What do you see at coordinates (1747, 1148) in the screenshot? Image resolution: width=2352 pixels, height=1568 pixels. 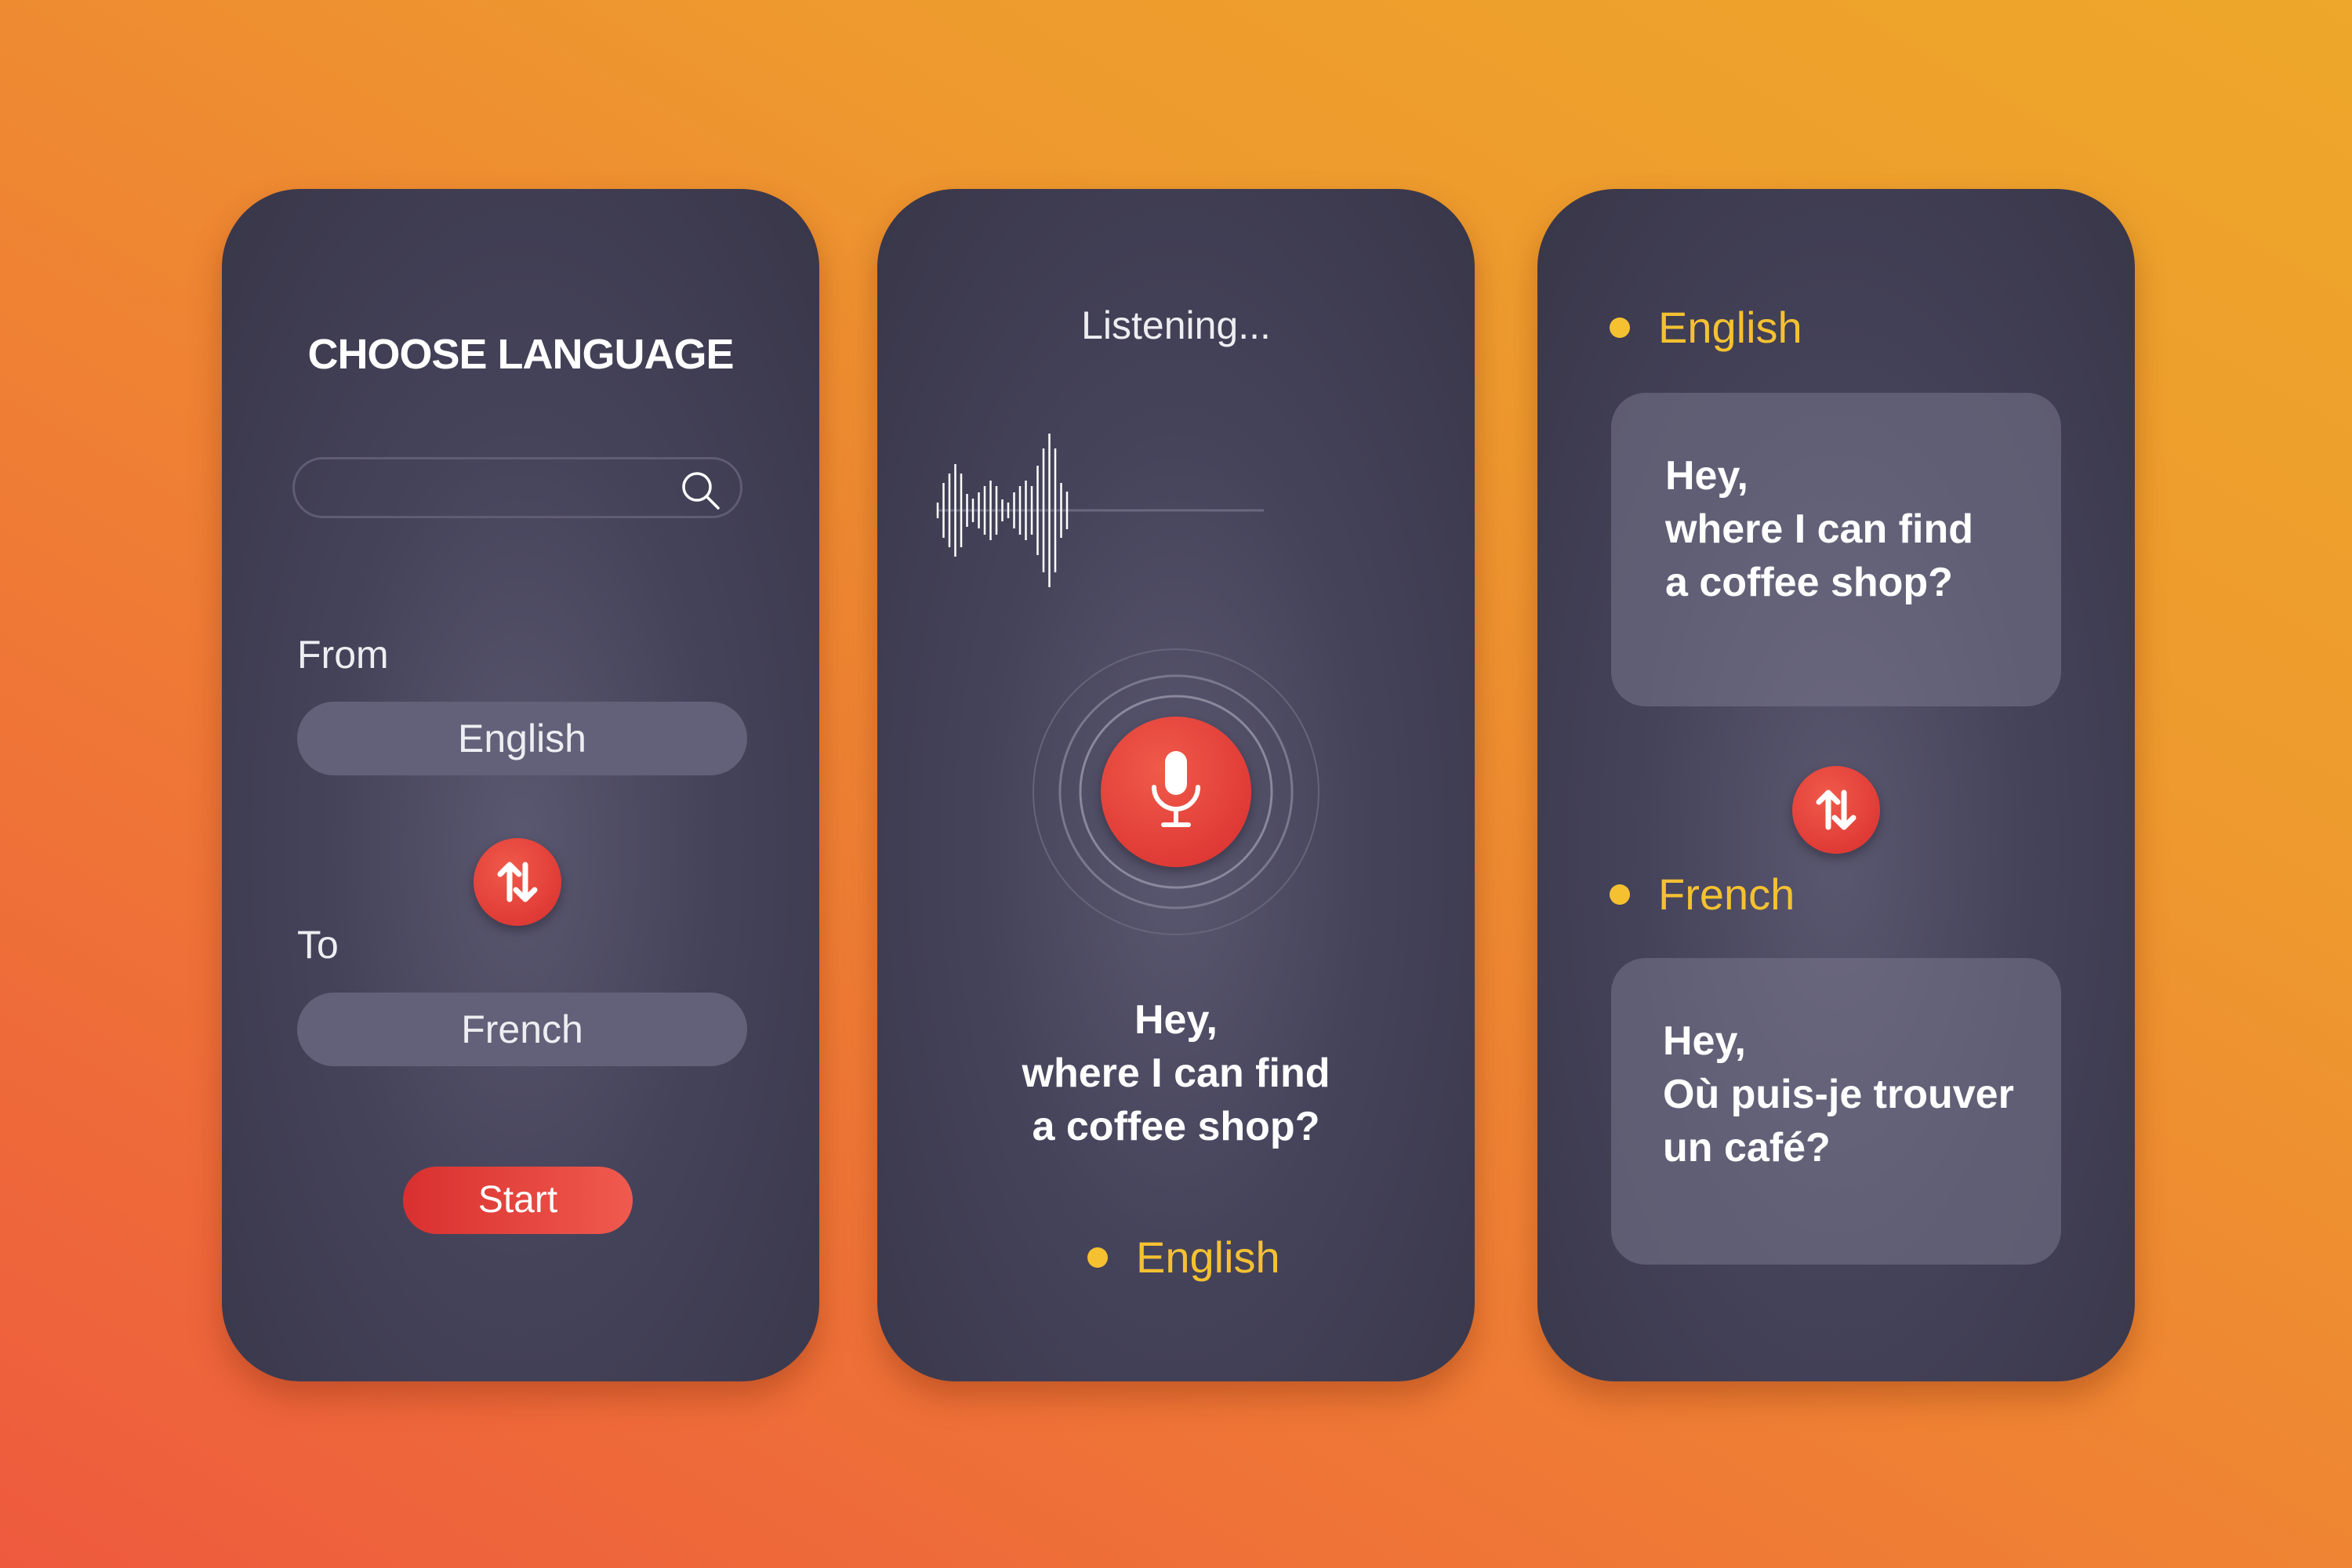 I see `target-line: un café?` at bounding box center [1747, 1148].